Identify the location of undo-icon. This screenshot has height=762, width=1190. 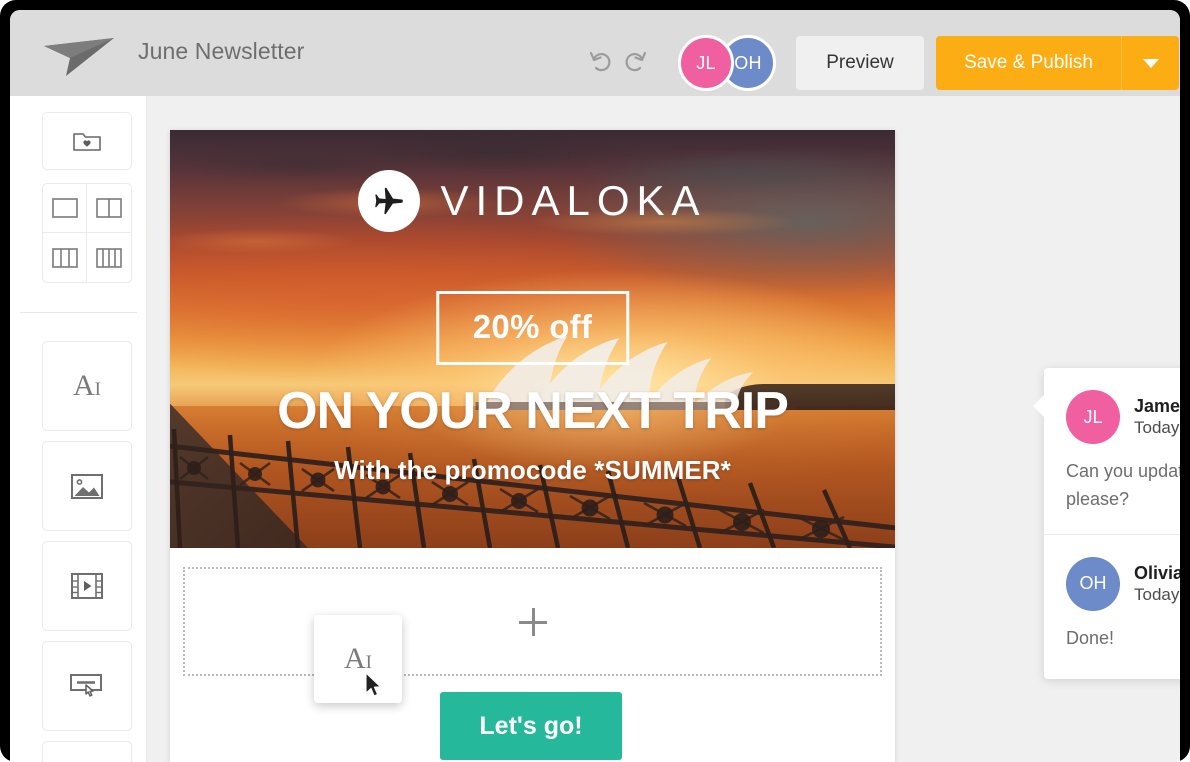
(601, 61).